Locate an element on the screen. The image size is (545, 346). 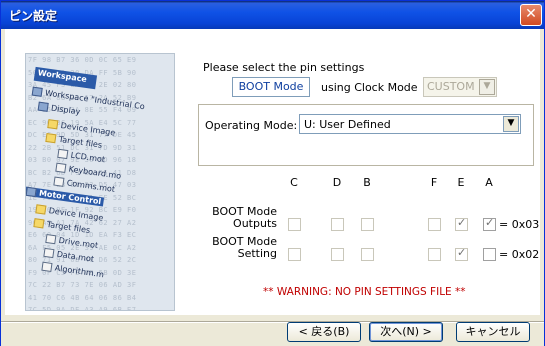
next-button: 次へ(N) > is located at coordinates (406, 332).